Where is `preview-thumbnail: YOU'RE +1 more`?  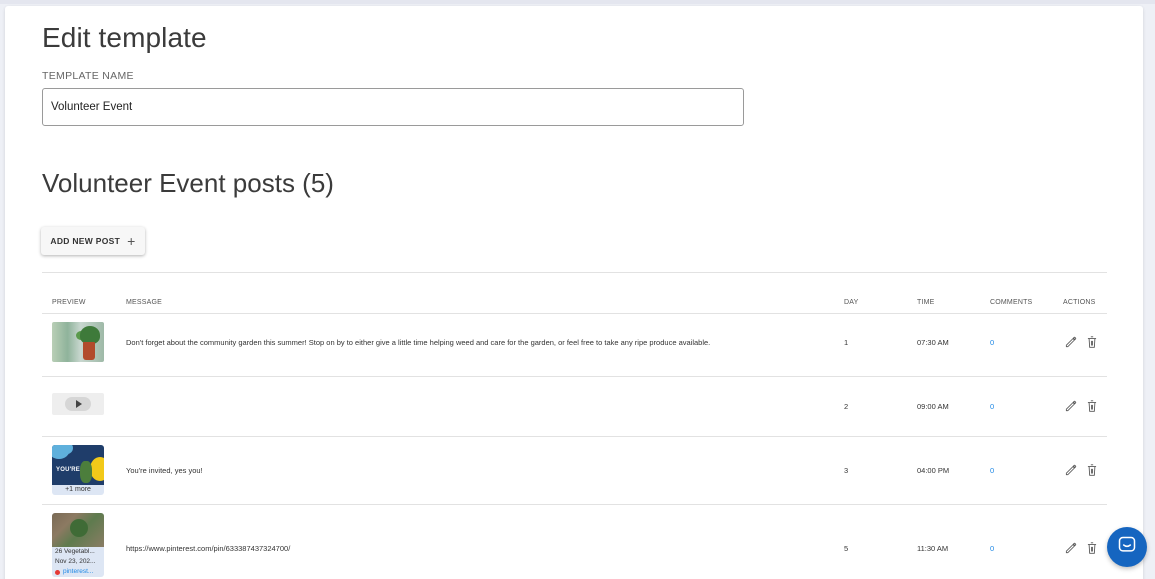 preview-thumbnail: YOU'RE +1 more is located at coordinates (78, 470).